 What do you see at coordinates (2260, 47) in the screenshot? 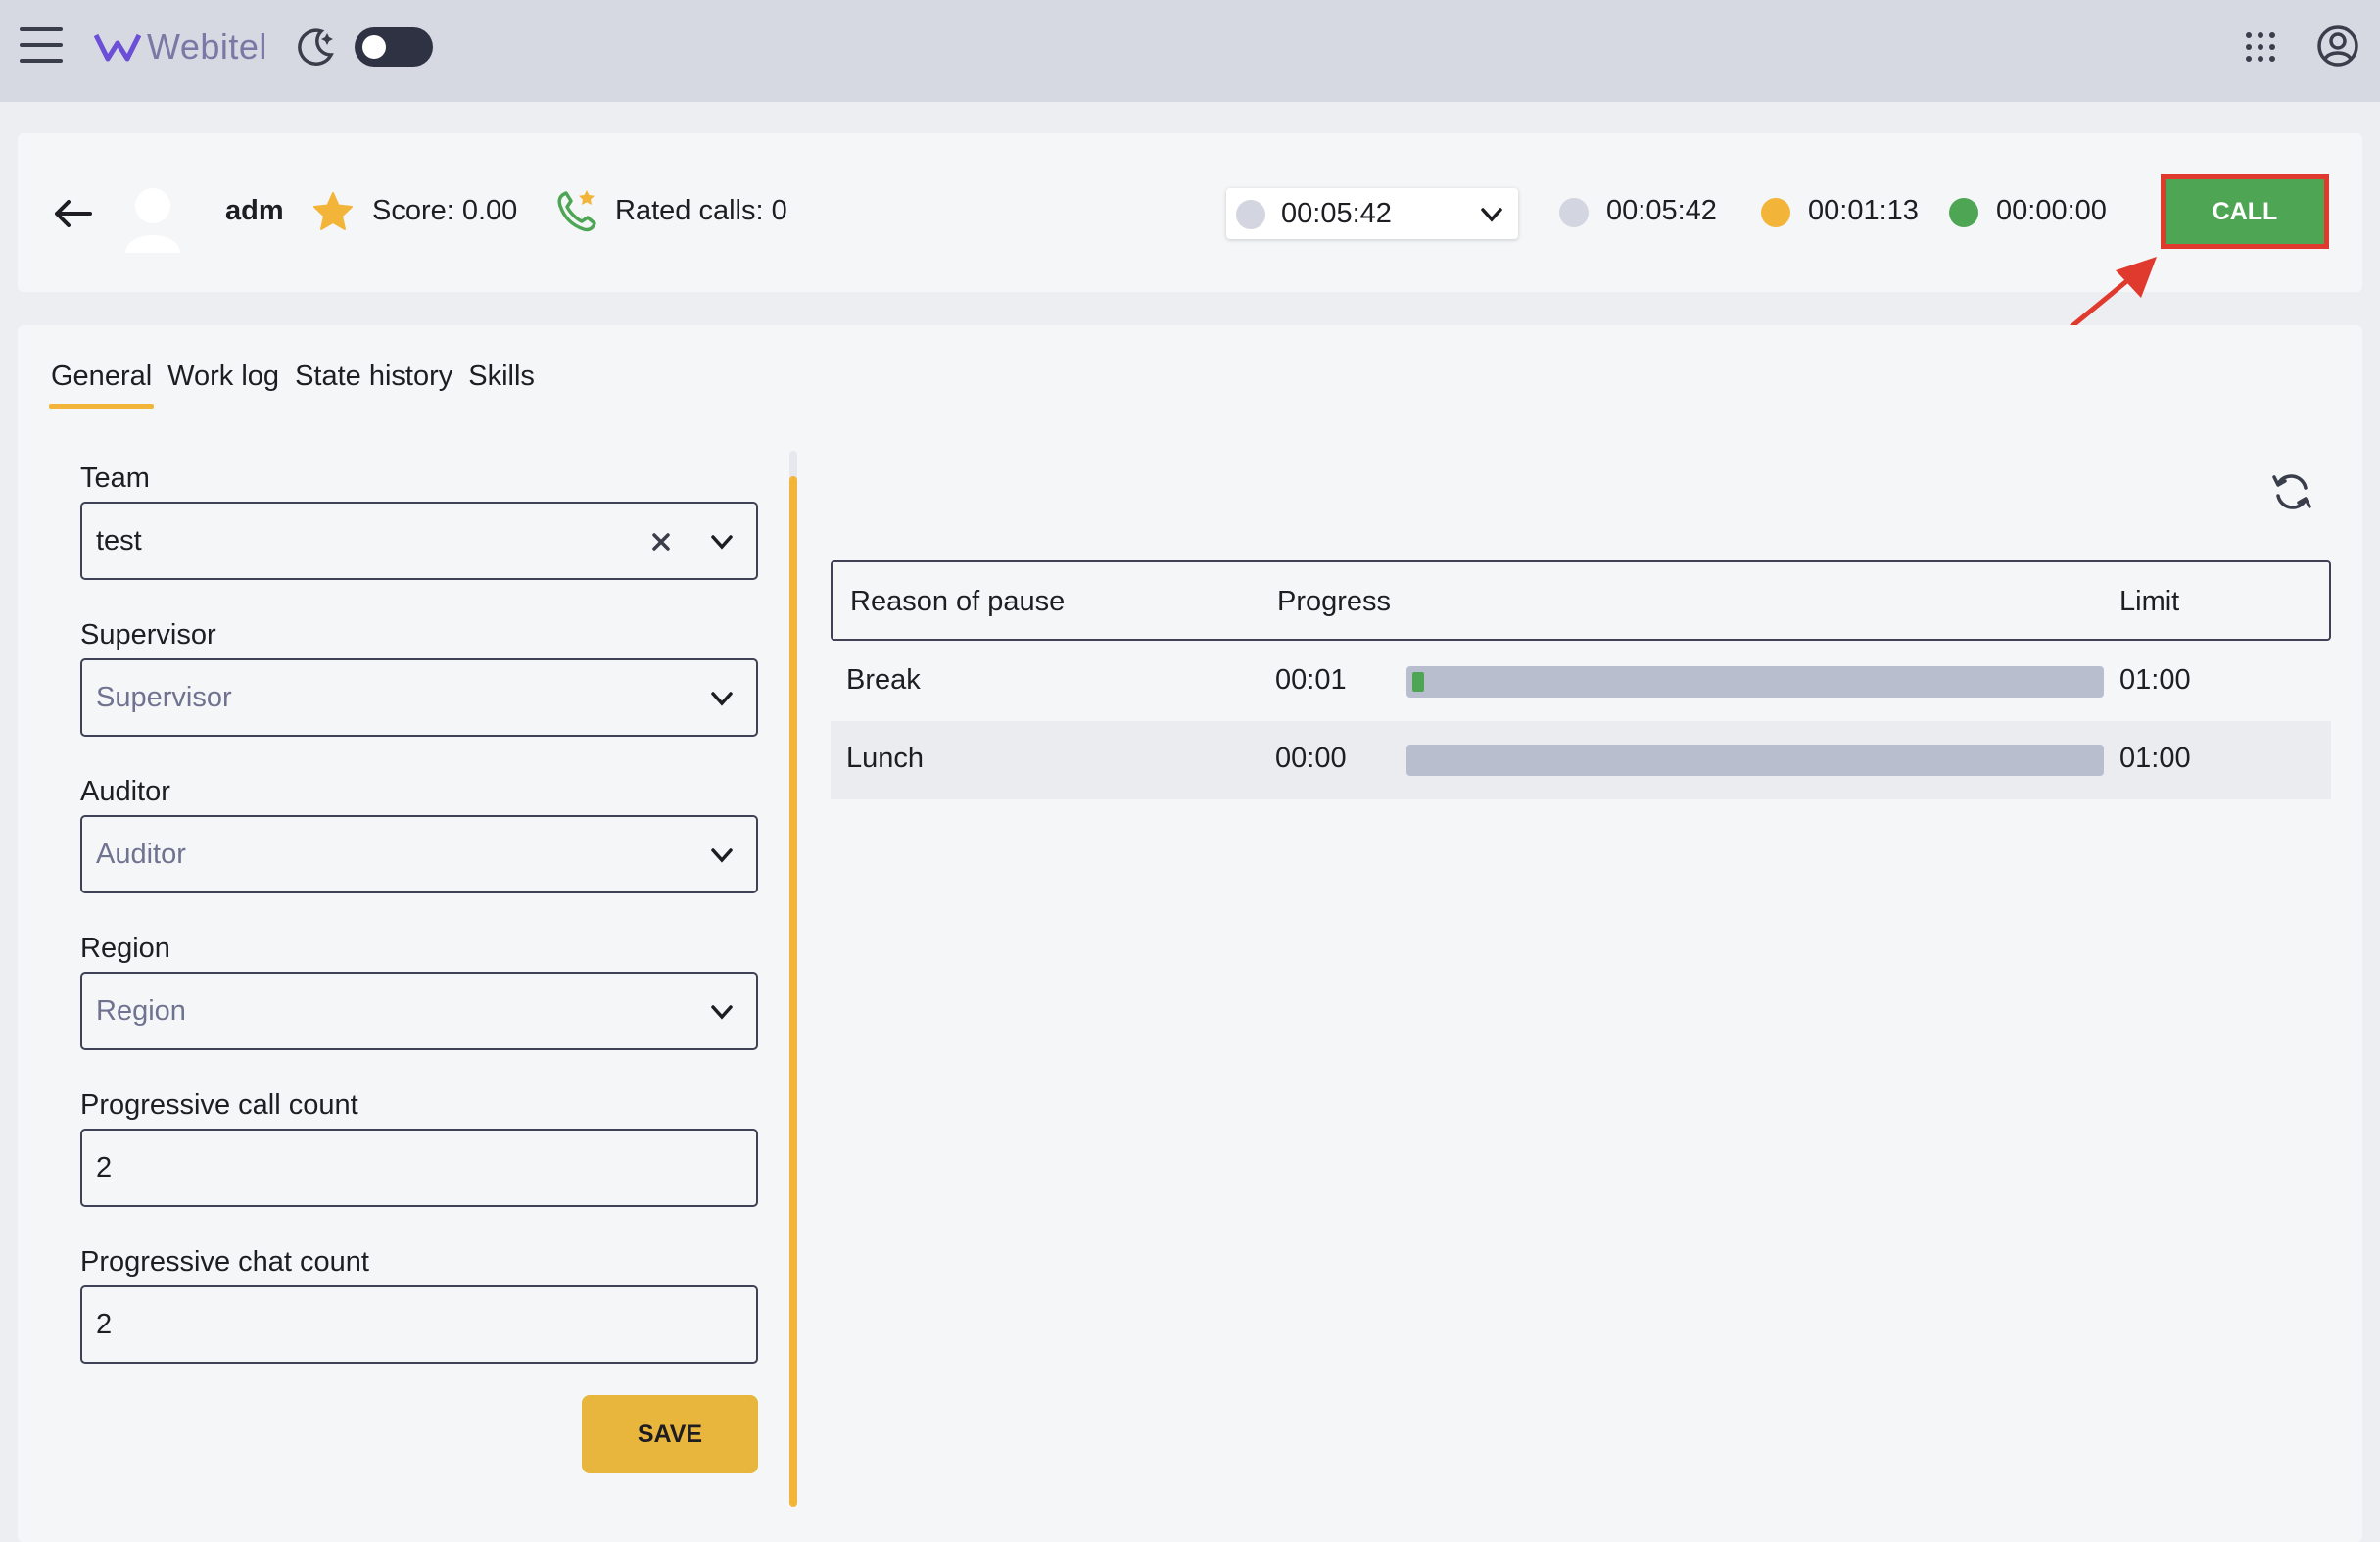
I see `apps-grid-icon` at bounding box center [2260, 47].